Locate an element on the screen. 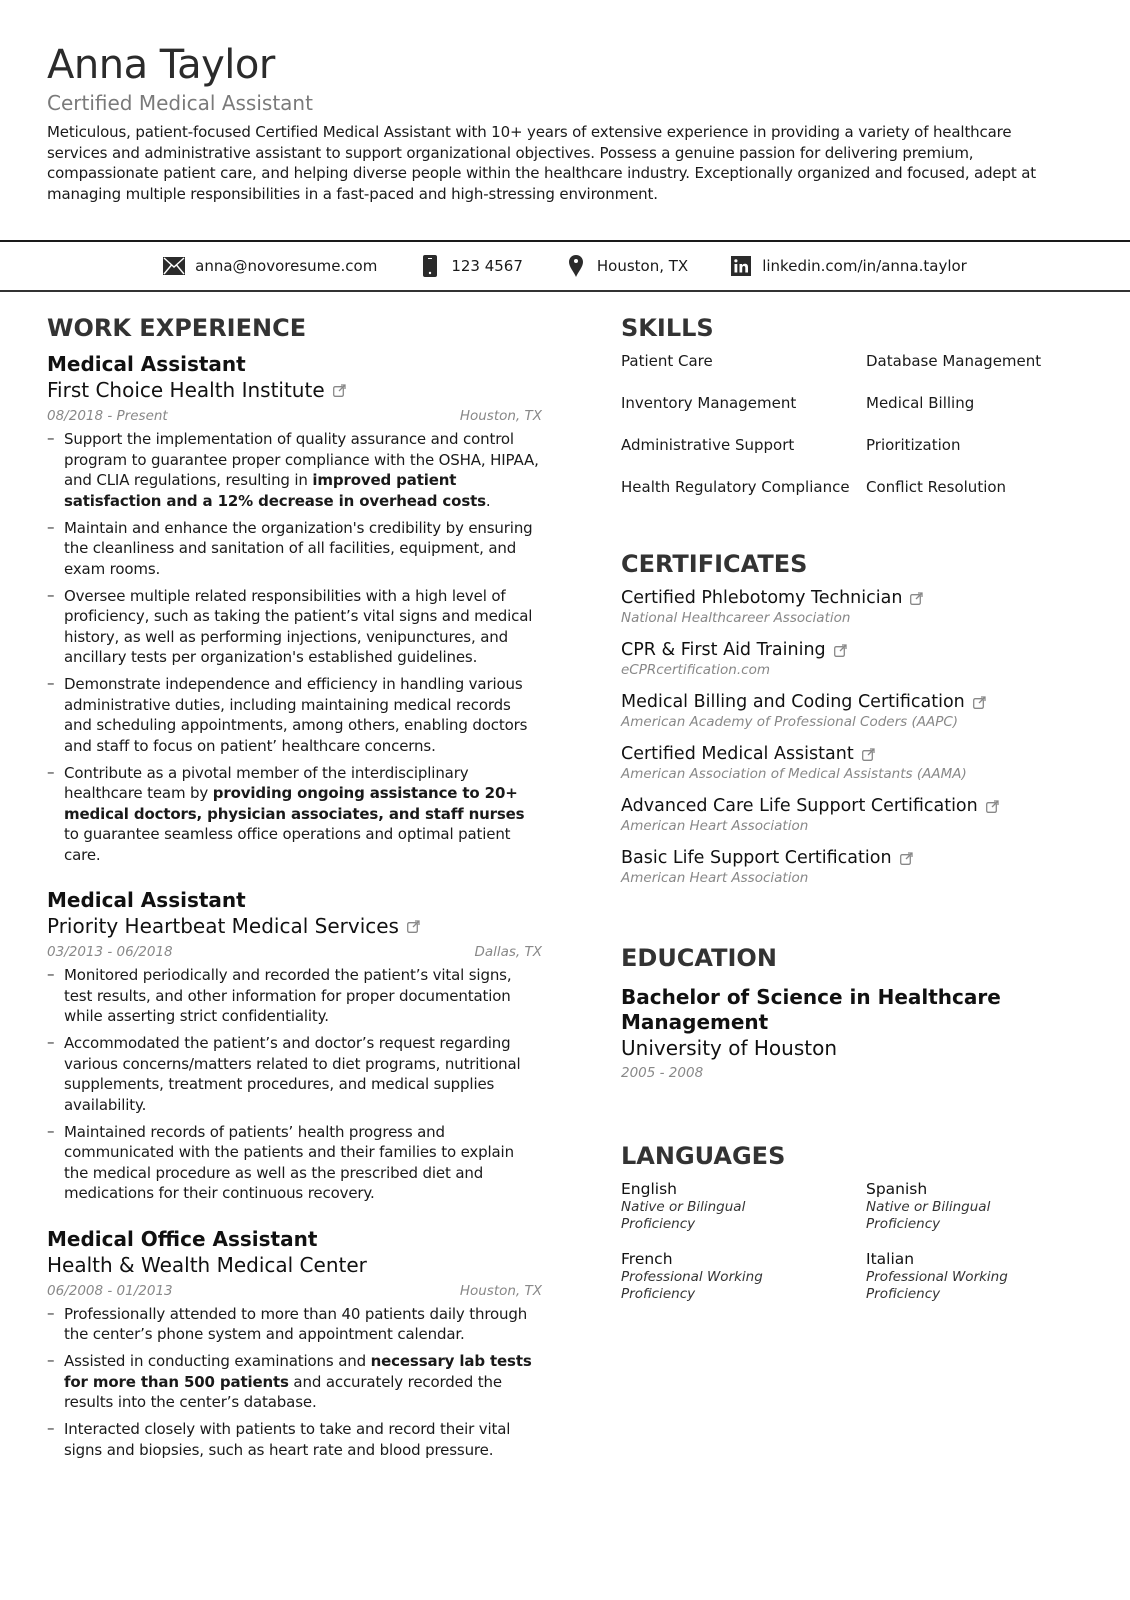 The height and width of the screenshot is (1600, 1130). section-title-education: EDUCATION is located at coordinates (699, 958).